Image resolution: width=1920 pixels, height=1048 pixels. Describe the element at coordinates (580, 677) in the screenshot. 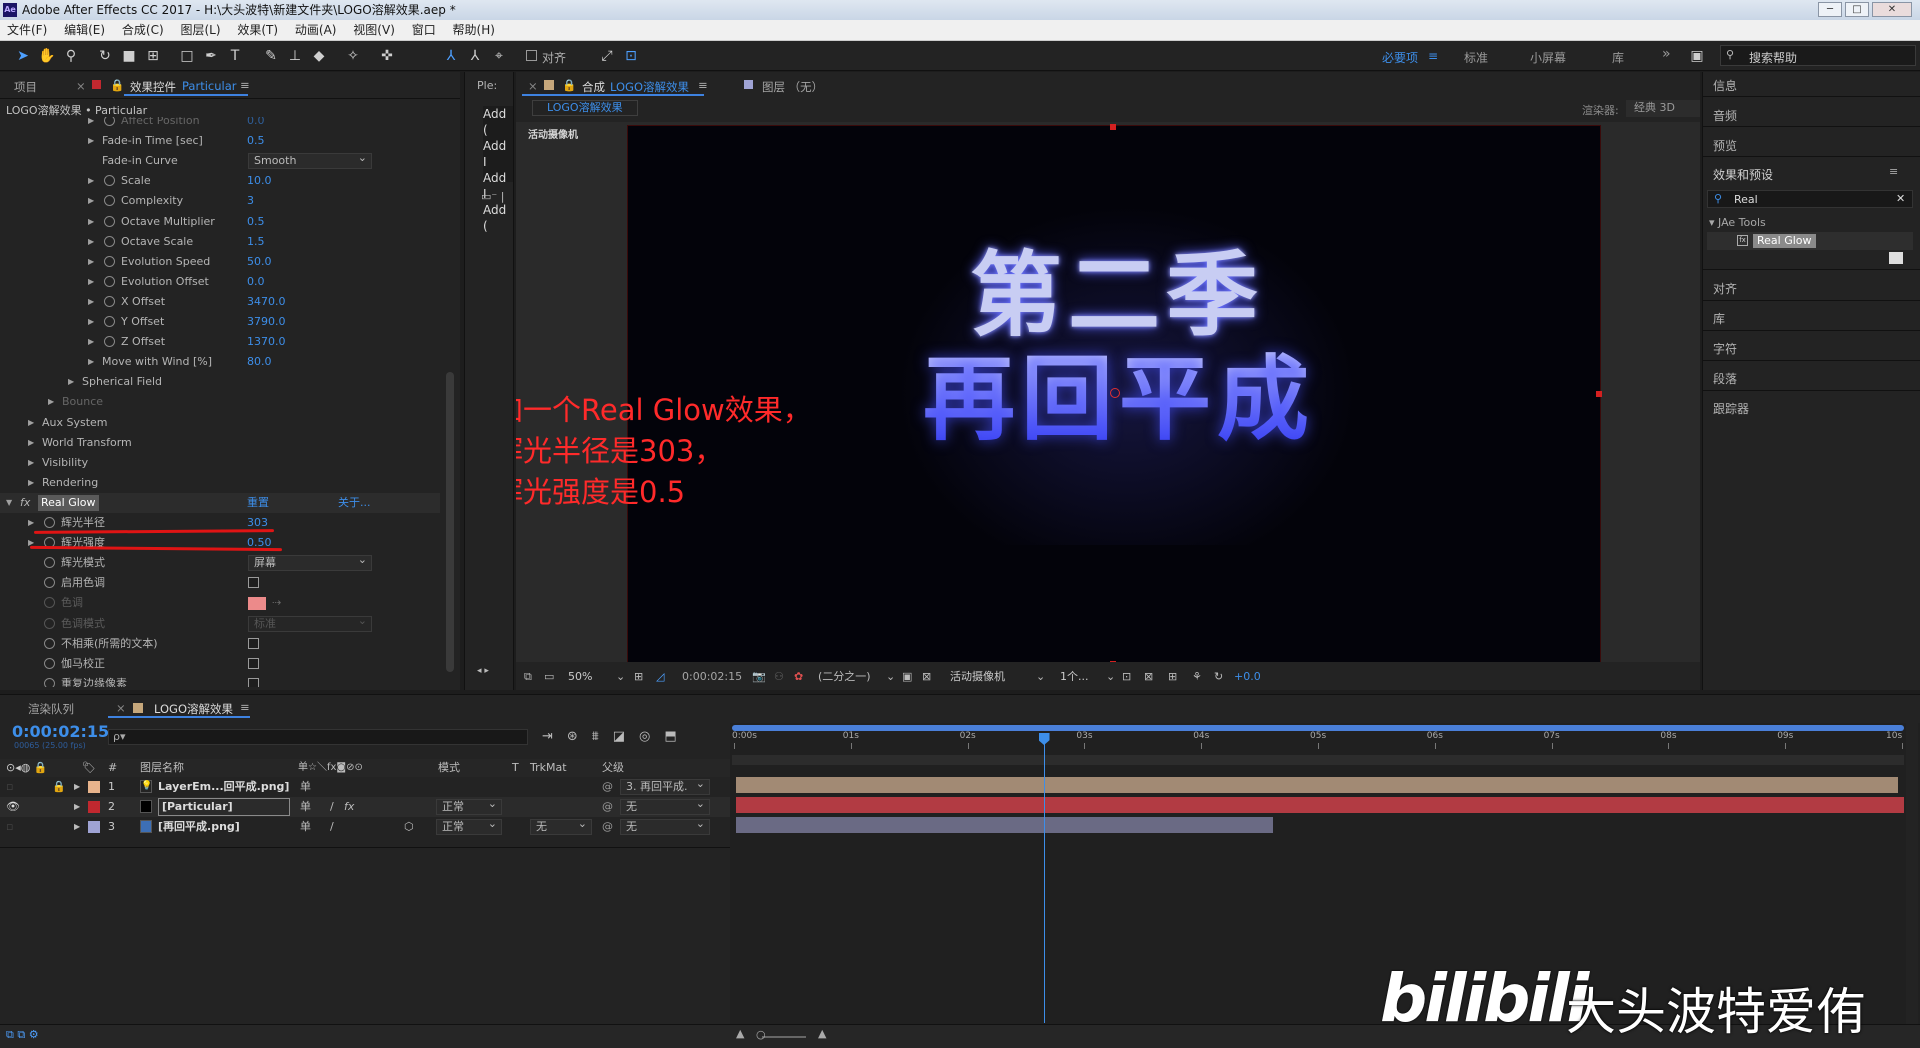

I see `zoom-dropdown: 50%` at that location.